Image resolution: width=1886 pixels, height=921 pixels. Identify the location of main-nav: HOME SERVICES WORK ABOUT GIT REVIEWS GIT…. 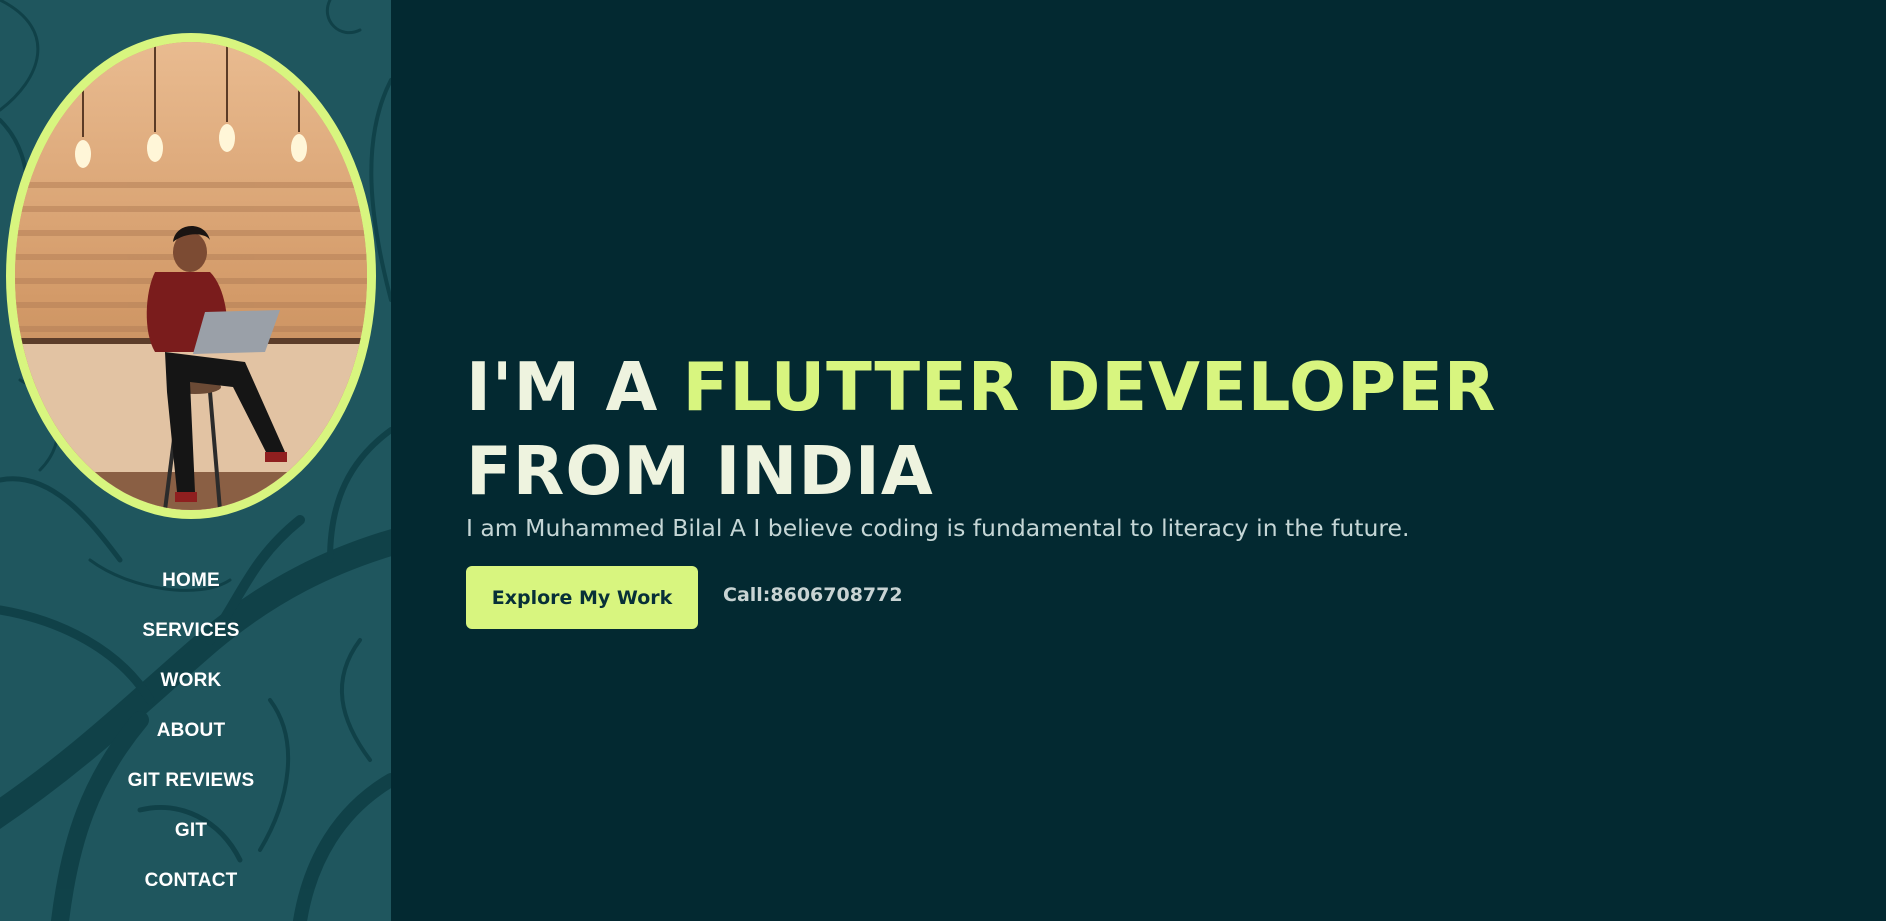
(191, 735).